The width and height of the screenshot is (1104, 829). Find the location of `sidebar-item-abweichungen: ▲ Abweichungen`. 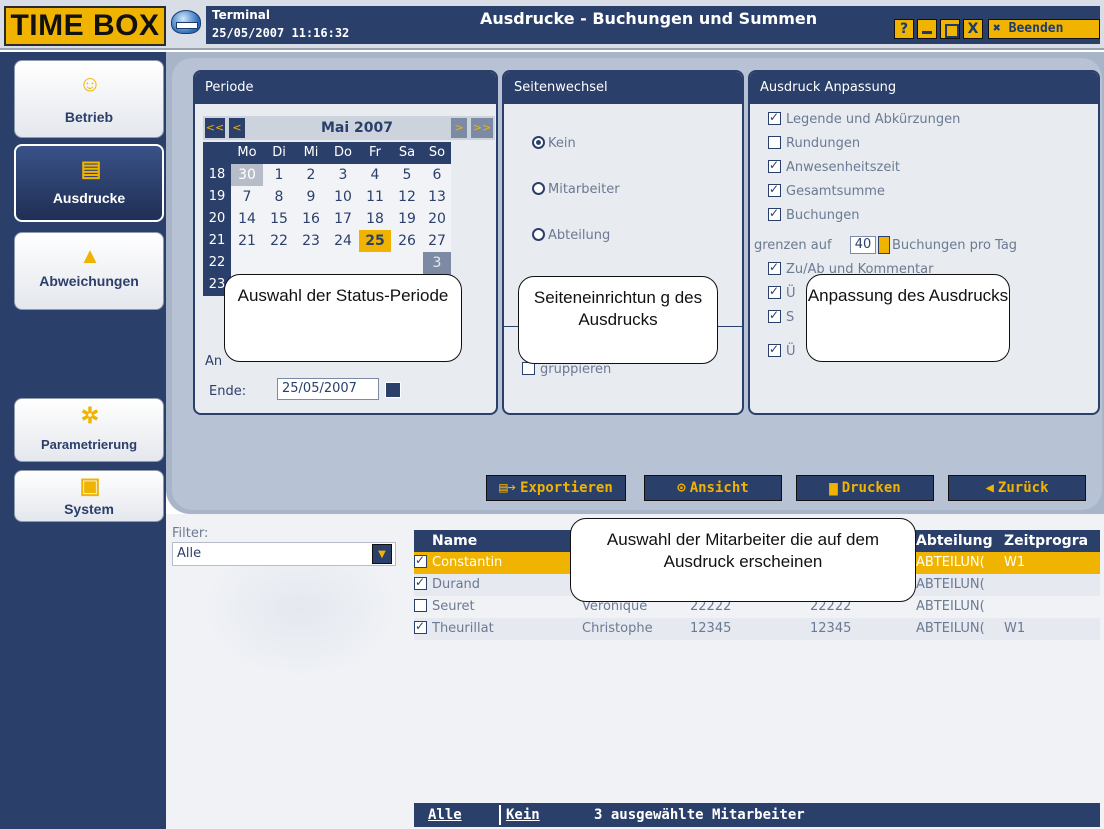

sidebar-item-abweichungen: ▲ Abweichungen is located at coordinates (89, 271).